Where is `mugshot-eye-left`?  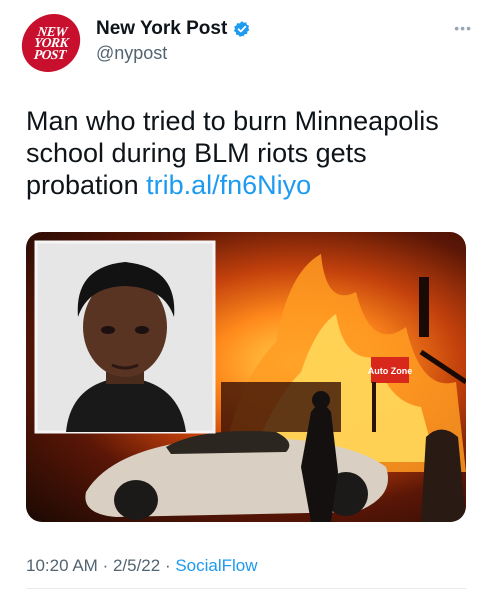
mugshot-eye-left is located at coordinates (108, 330).